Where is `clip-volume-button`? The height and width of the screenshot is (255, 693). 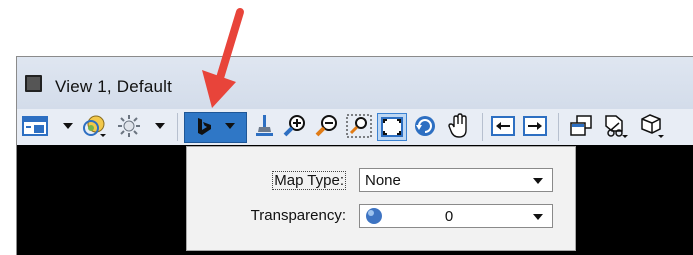 clip-volume-button is located at coordinates (616, 126).